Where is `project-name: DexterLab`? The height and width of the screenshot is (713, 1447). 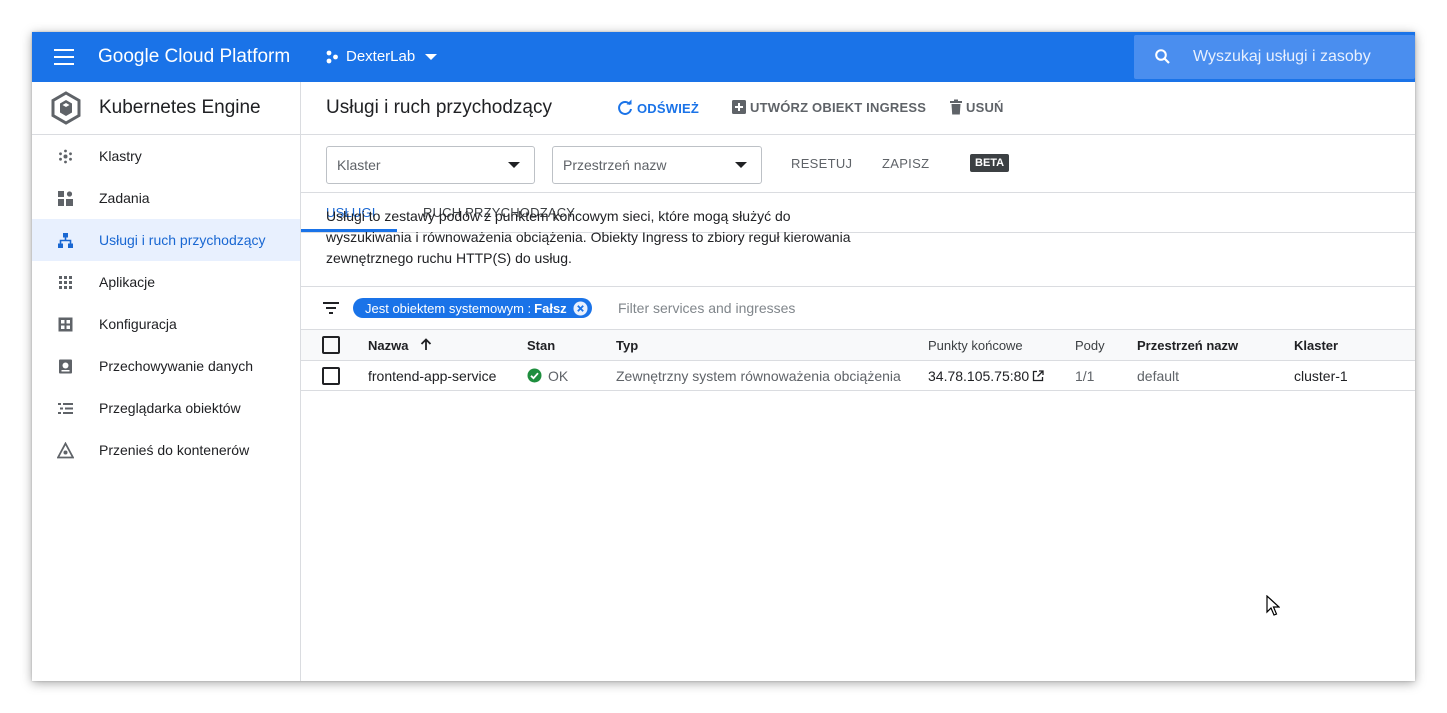 project-name: DexterLab is located at coordinates (381, 56).